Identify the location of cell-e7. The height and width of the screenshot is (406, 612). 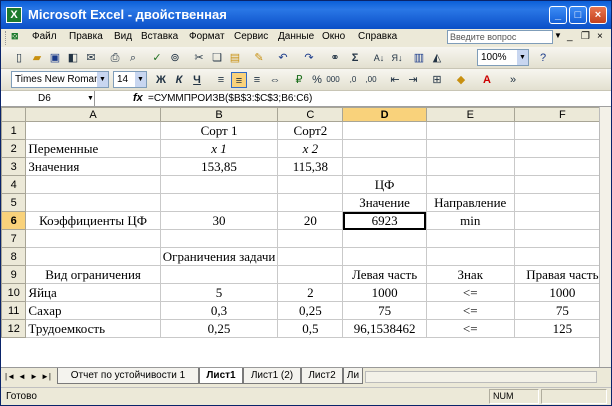
(470, 238).